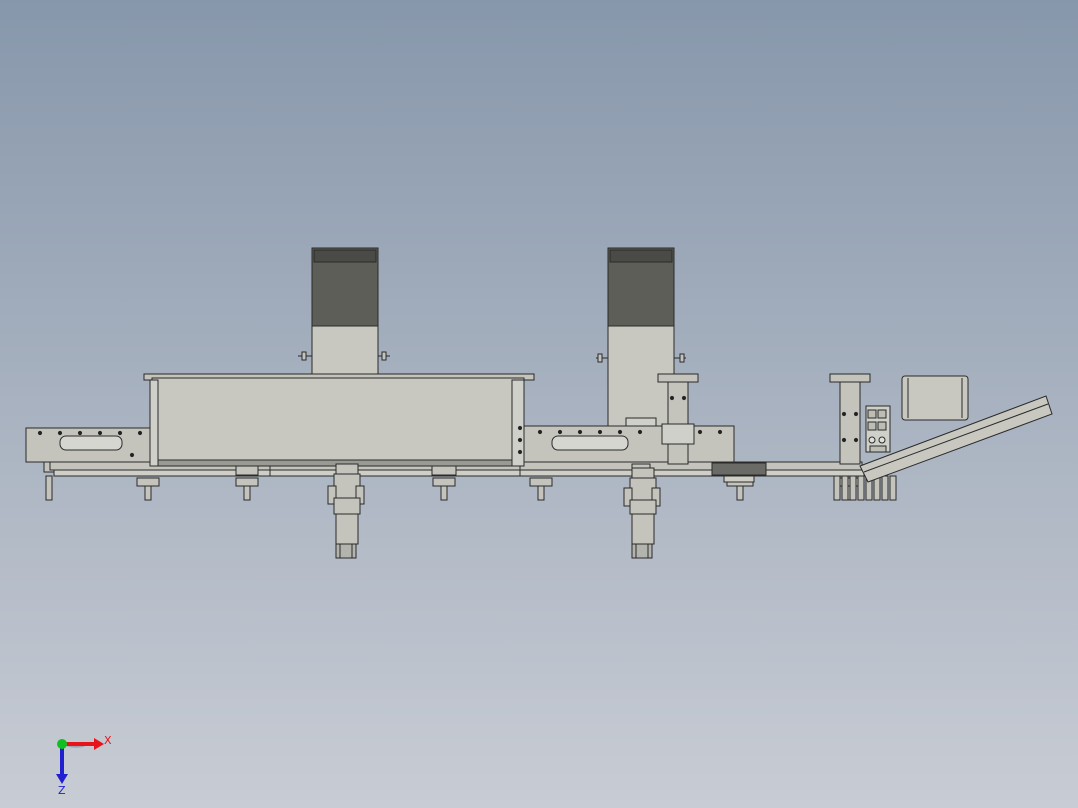  Describe the element at coordinates (865, 488) in the screenshot. I see `cylinder-bundle` at that location.